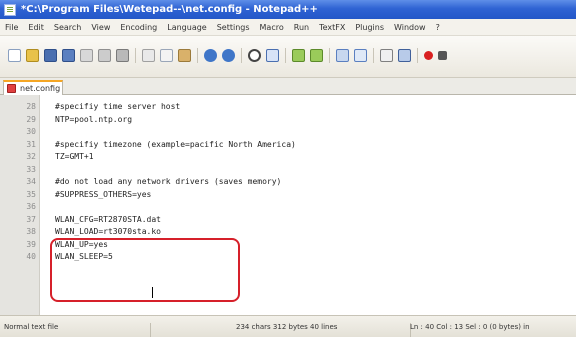 The width and height of the screenshot is (576, 337). What do you see at coordinates (31, 231) in the screenshot?
I see `line-number: 38` at bounding box center [31, 231].